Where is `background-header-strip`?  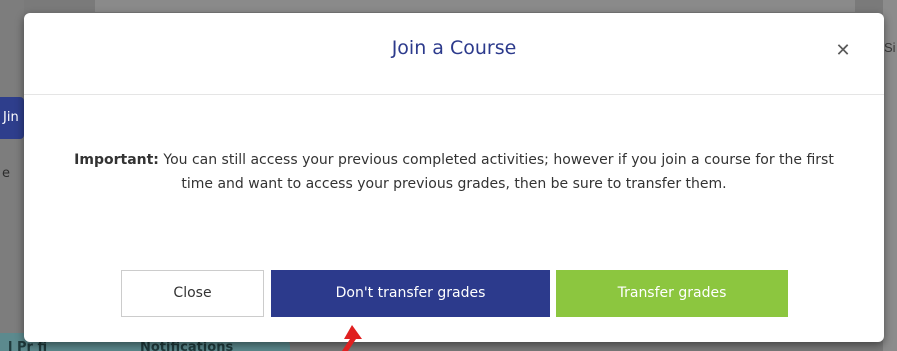 background-header-strip is located at coordinates (475, 6).